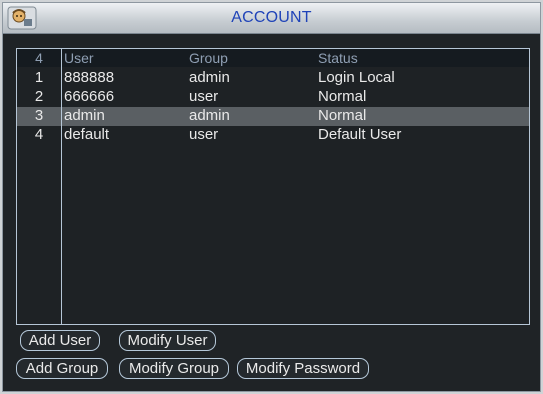  Describe the element at coordinates (273, 135) in the screenshot. I see `table-row: 4 default user Default User` at that location.